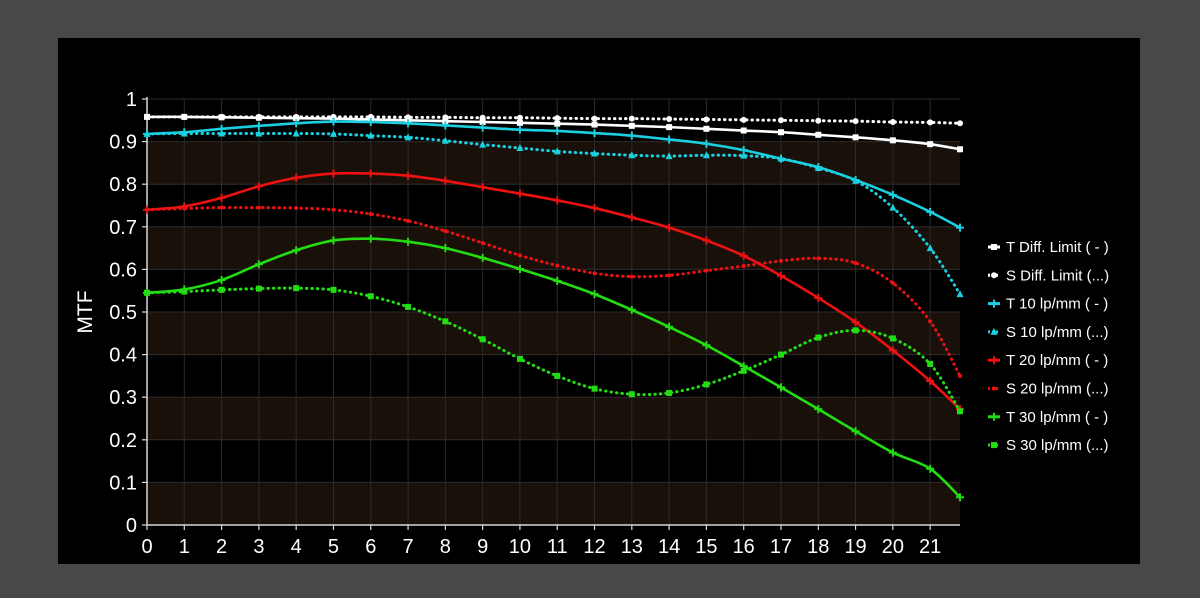 This screenshot has width=1200, height=598. I want to click on x-tick-label: 1, so click(184, 547).